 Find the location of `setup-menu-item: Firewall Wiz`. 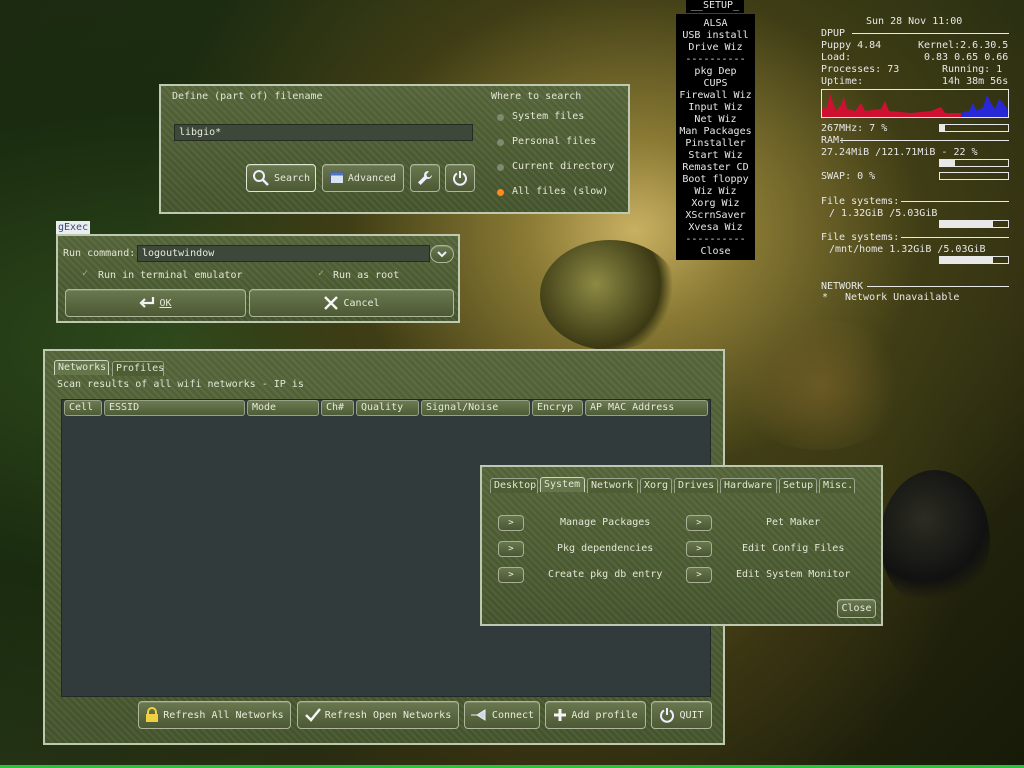

setup-menu-item: Firewall Wiz is located at coordinates (715, 96).